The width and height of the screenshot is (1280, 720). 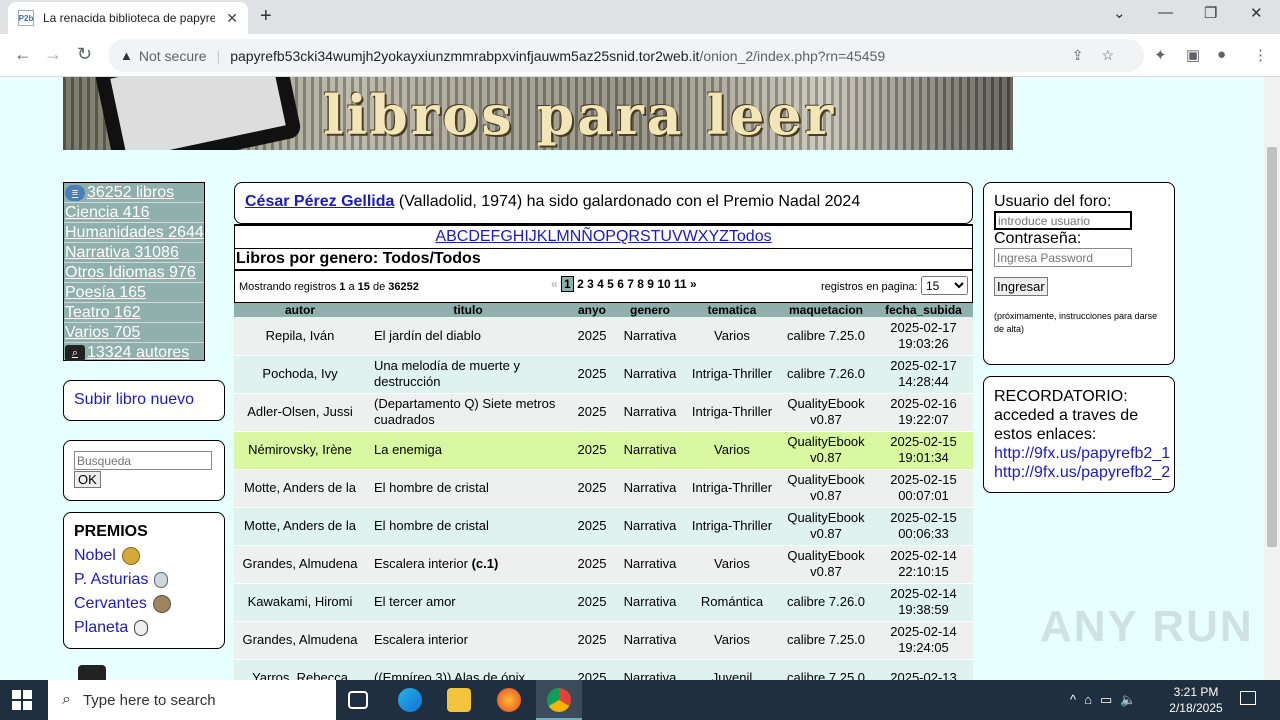 What do you see at coordinates (134, 233) in the screenshot?
I see `category-humanidades: Humanidades 2644` at bounding box center [134, 233].